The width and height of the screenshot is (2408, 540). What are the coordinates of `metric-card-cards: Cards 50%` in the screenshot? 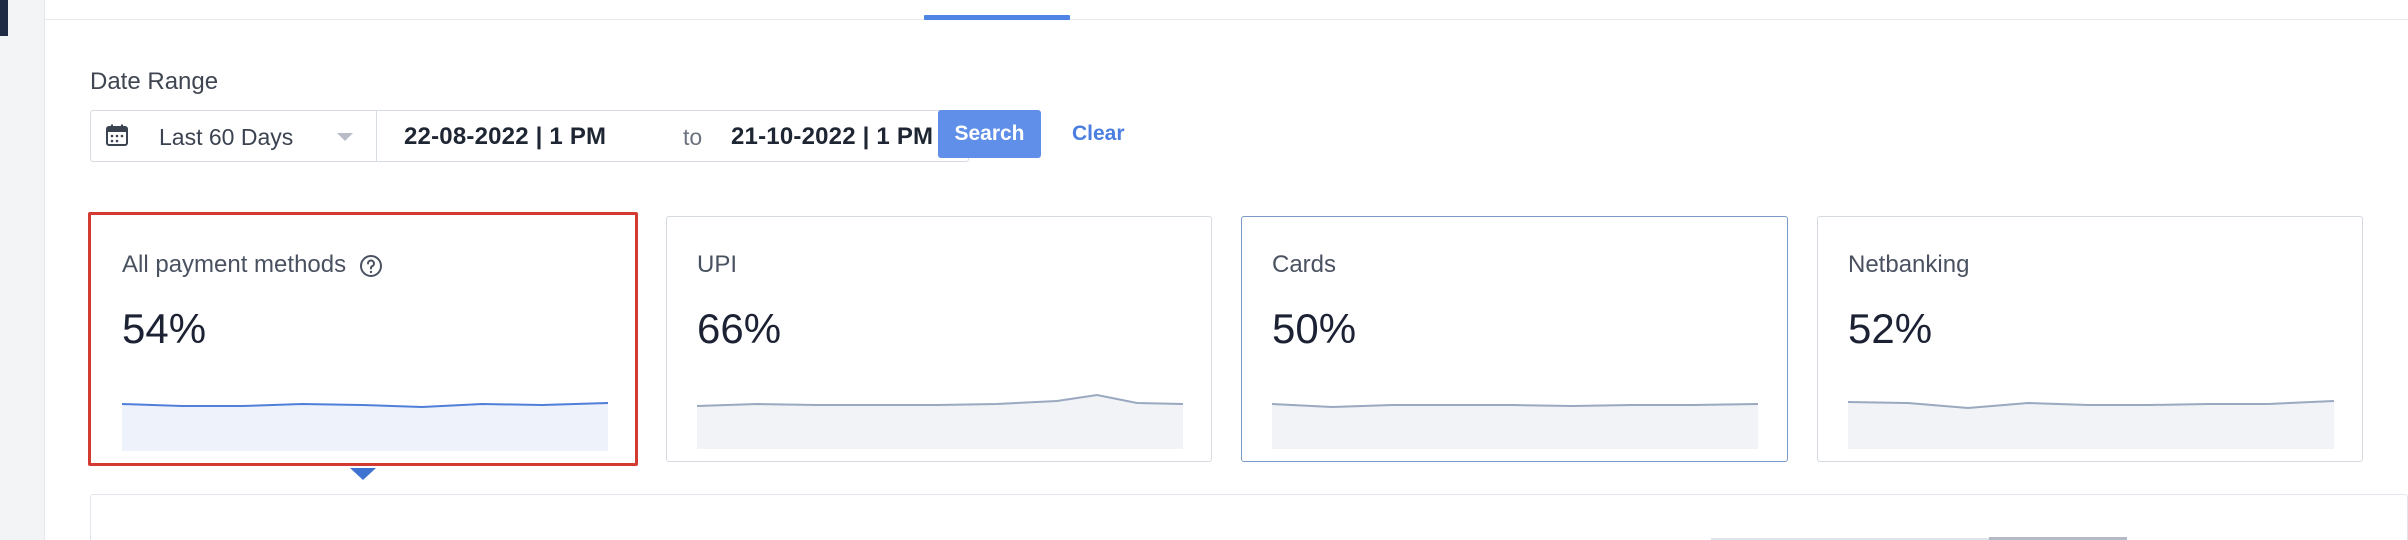 It's located at (1514, 339).